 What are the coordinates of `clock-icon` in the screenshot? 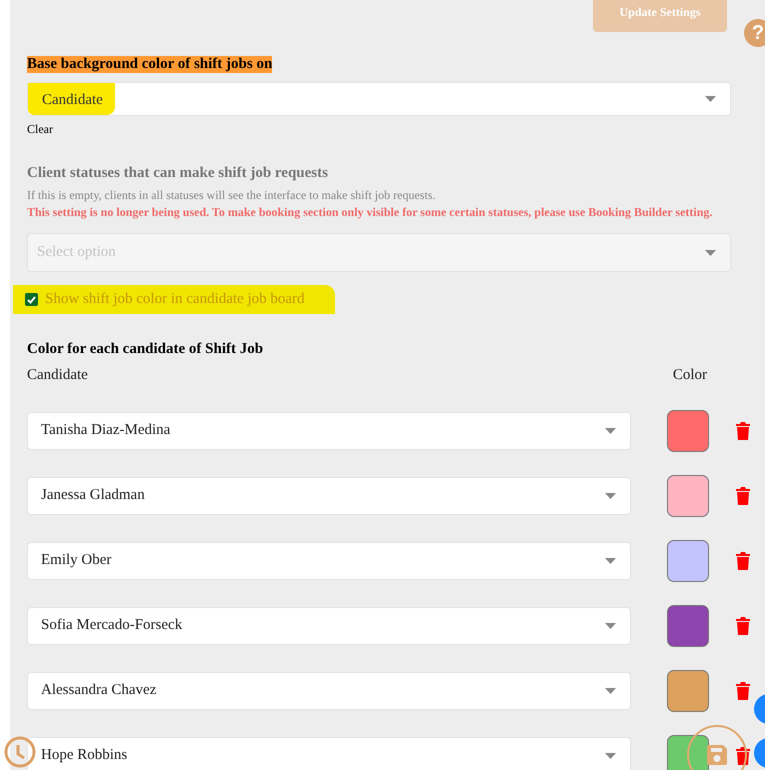 It's located at (20, 752).